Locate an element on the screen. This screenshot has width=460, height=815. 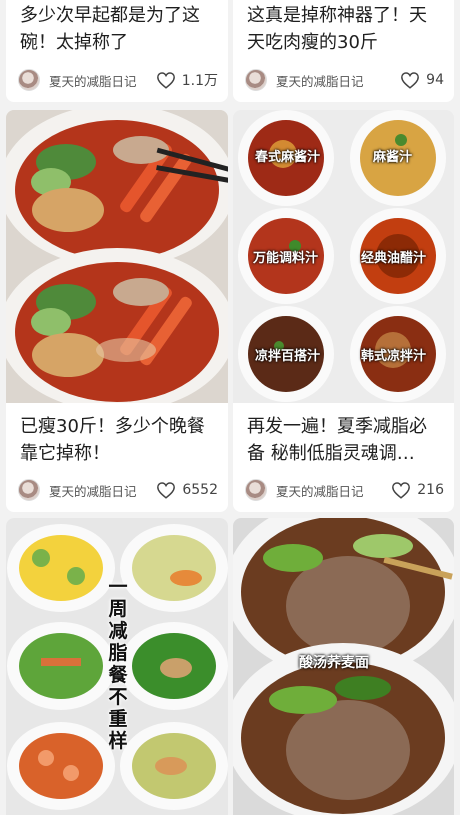
like-button: 94 is located at coordinates (422, 80).